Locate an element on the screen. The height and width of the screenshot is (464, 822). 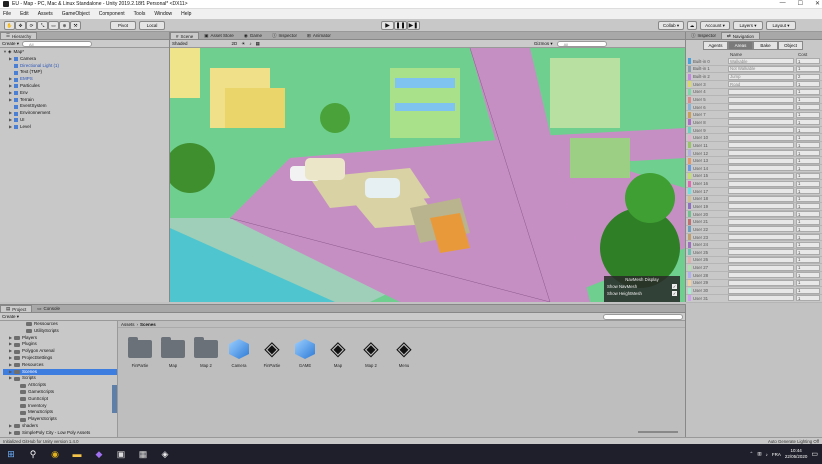
gizmos-dropdown: Gizmos ▾ is located at coordinates (543, 44).